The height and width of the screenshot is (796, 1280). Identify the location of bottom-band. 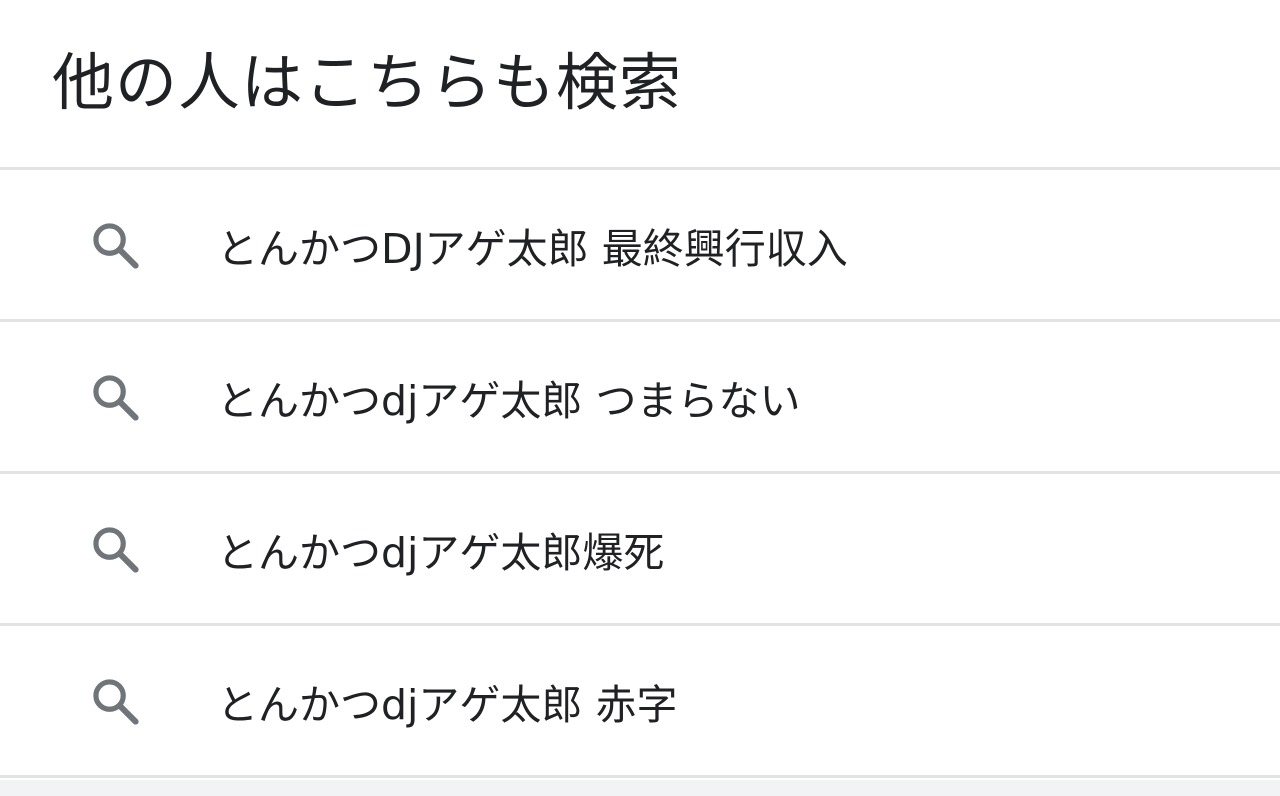
(640, 788).